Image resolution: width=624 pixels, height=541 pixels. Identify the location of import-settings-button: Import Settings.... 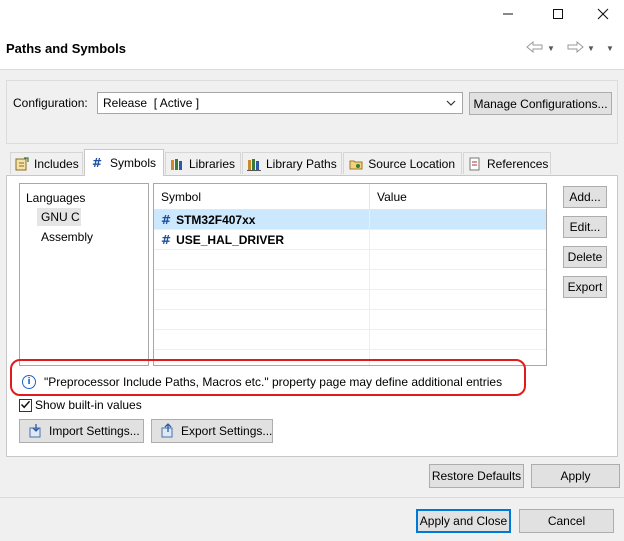
(81, 431).